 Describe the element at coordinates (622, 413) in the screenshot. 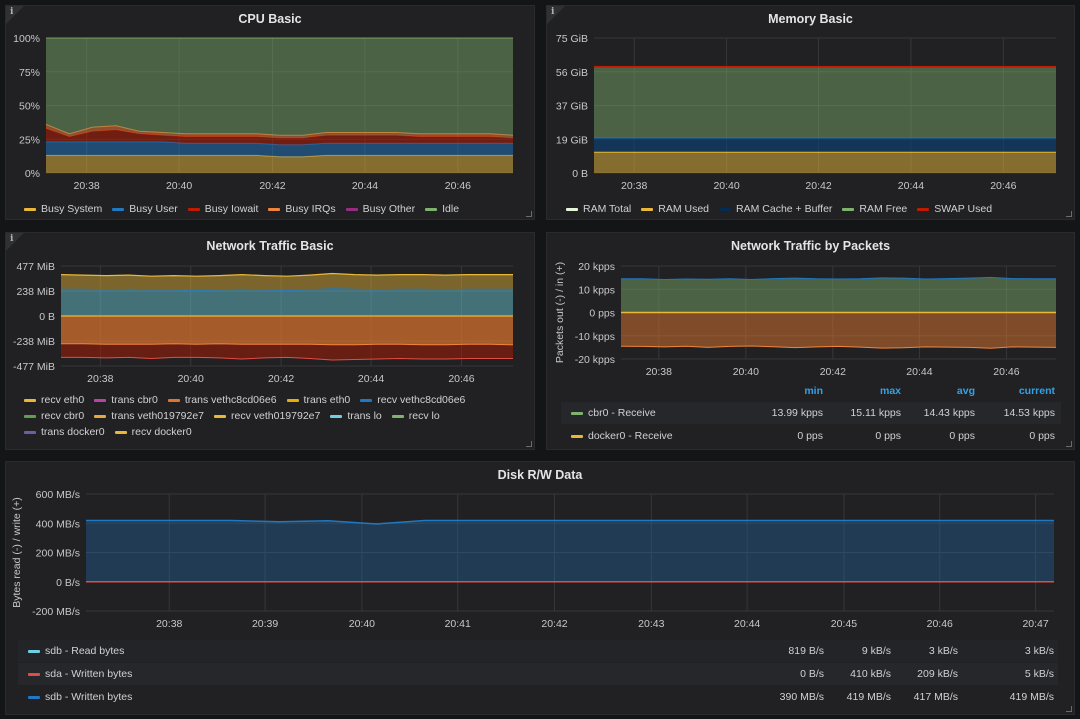

I see `legend-label: cbr0 - Receive` at that location.